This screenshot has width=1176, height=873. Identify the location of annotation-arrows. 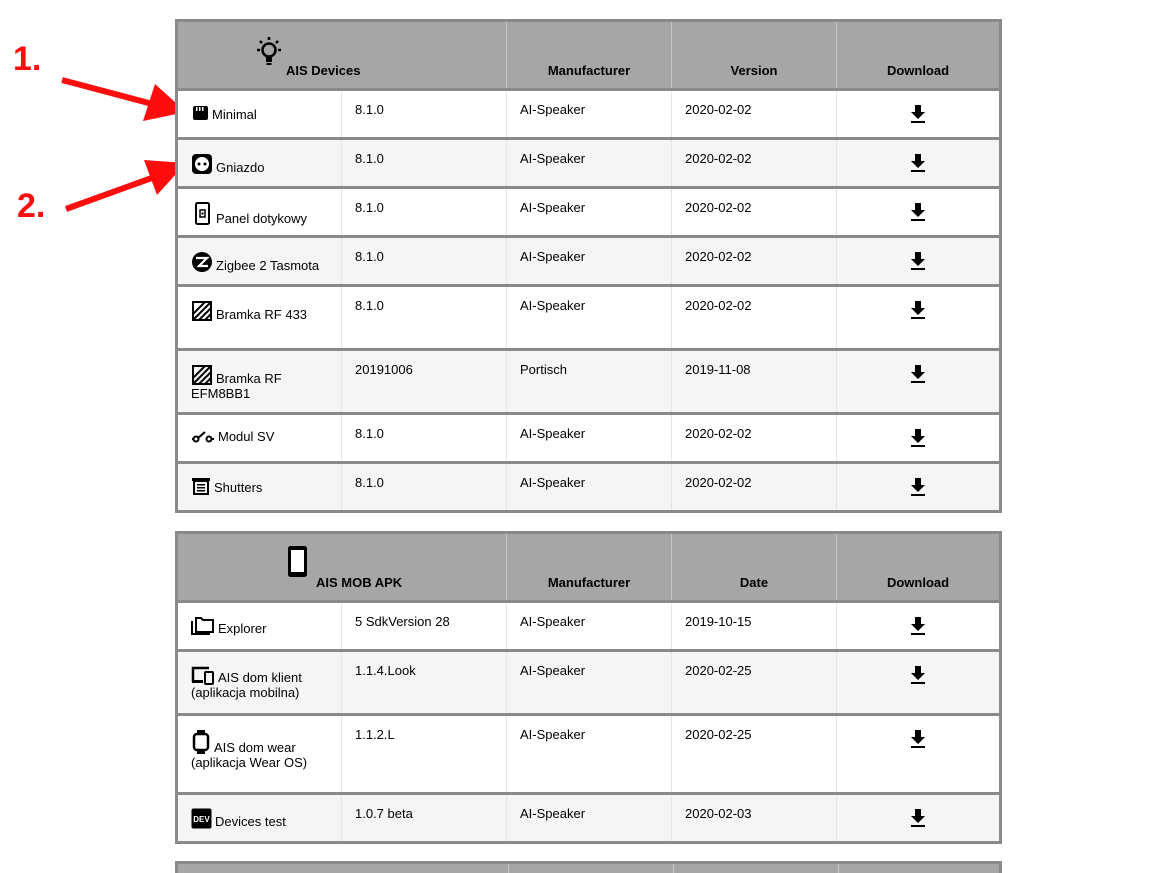
(123, 144).